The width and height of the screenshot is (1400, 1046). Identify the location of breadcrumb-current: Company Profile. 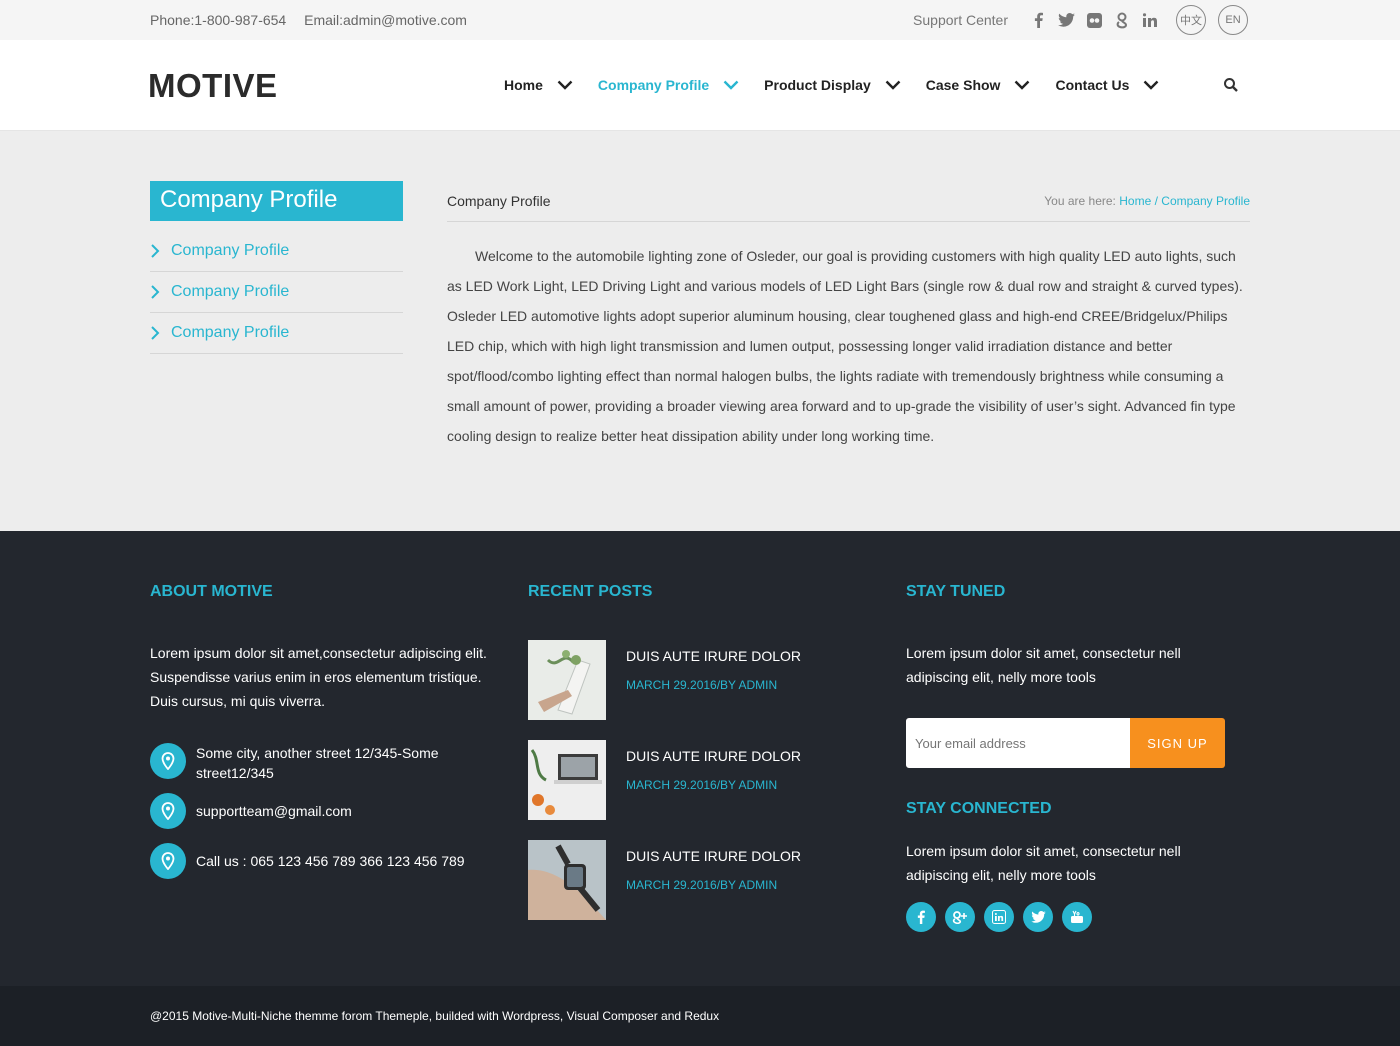
(1205, 201).